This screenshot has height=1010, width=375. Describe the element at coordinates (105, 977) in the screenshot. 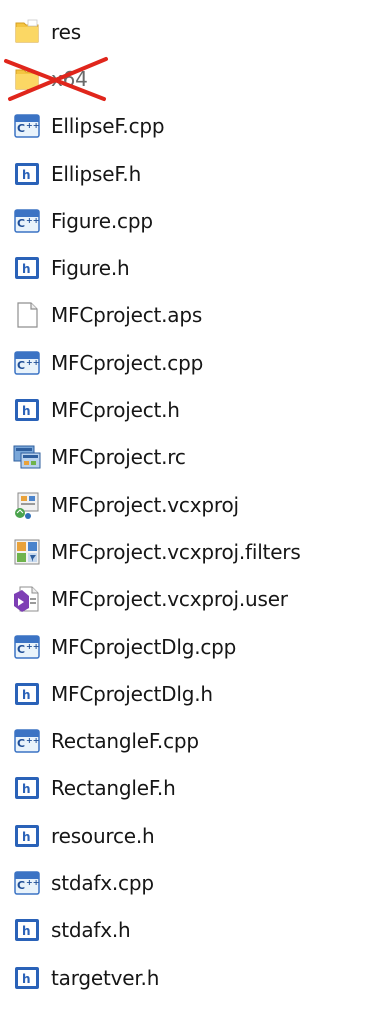

I see `file-name: targetver.h` at that location.